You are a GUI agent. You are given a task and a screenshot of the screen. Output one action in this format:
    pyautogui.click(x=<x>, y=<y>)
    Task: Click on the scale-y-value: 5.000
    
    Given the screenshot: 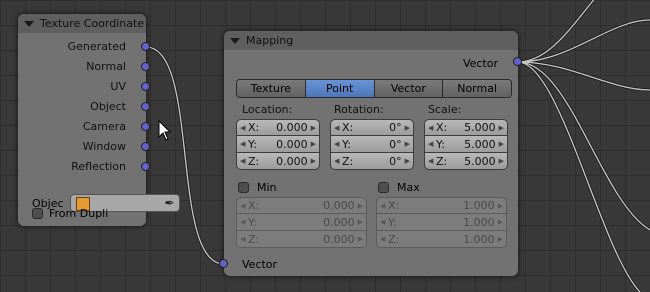 What is the action you would take?
    pyautogui.click(x=480, y=144)
    